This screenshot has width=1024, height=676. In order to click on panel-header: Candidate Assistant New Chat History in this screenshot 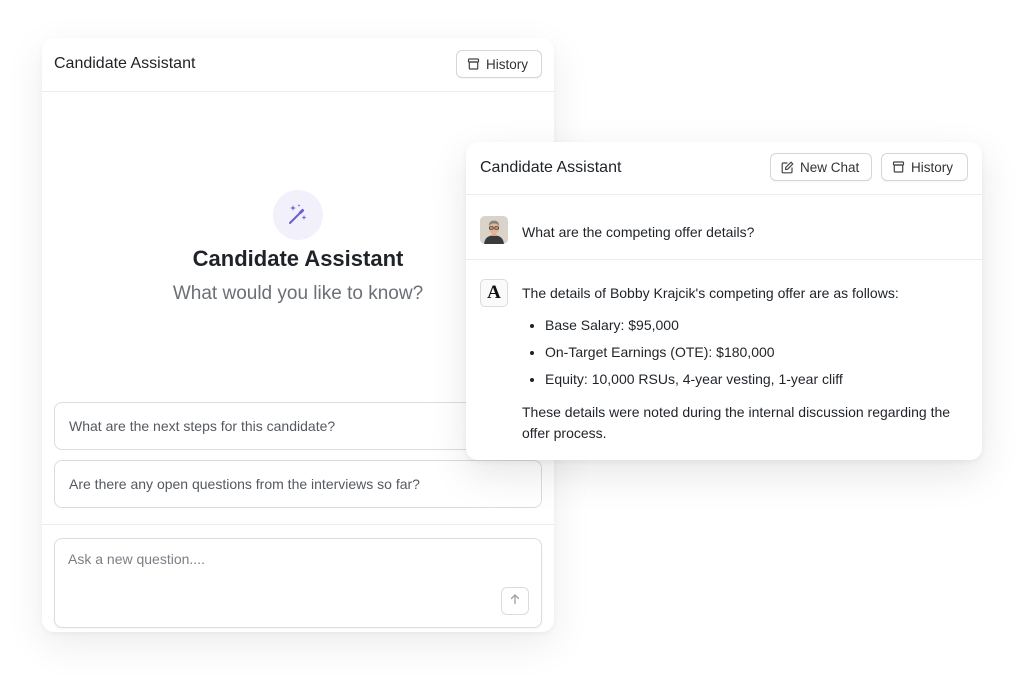, I will do `click(724, 168)`.